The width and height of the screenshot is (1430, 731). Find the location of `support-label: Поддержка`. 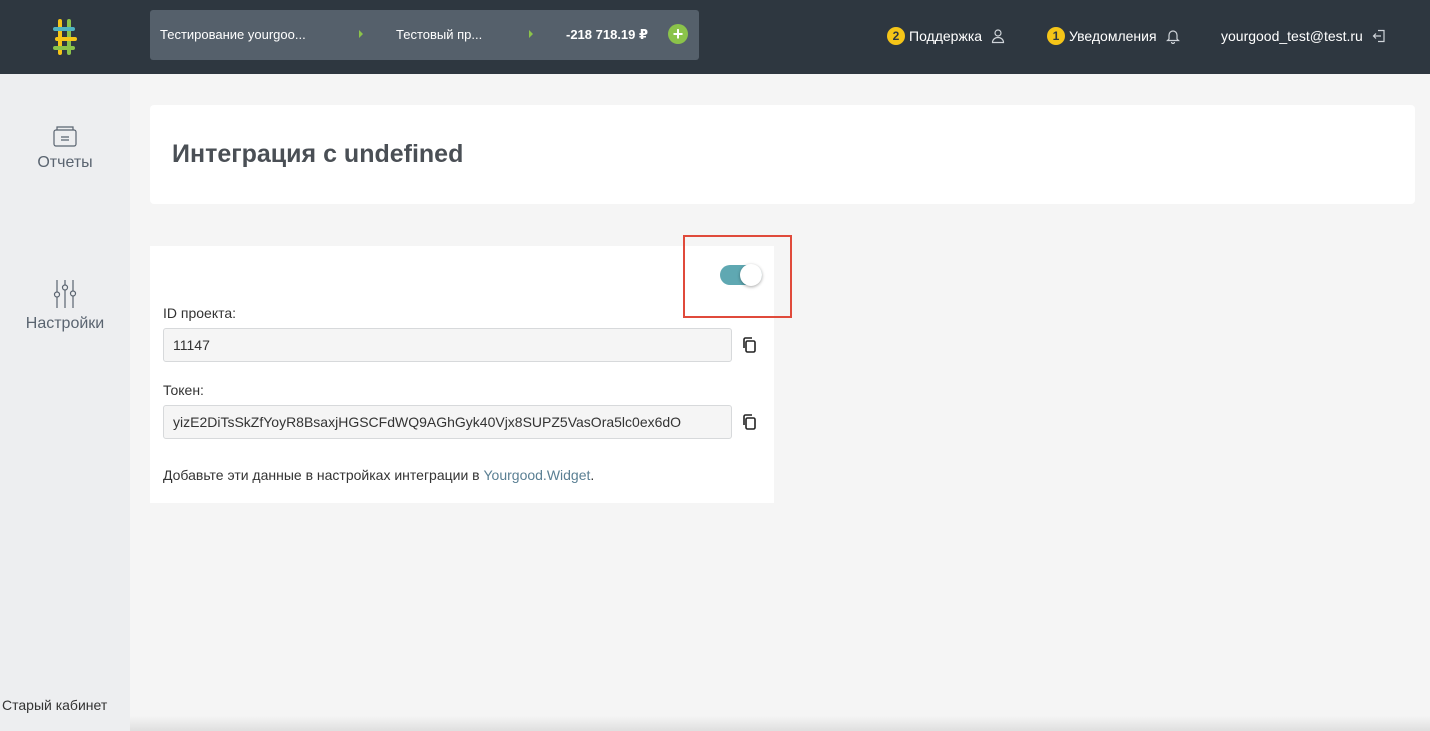

support-label: Поддержка is located at coordinates (946, 36).